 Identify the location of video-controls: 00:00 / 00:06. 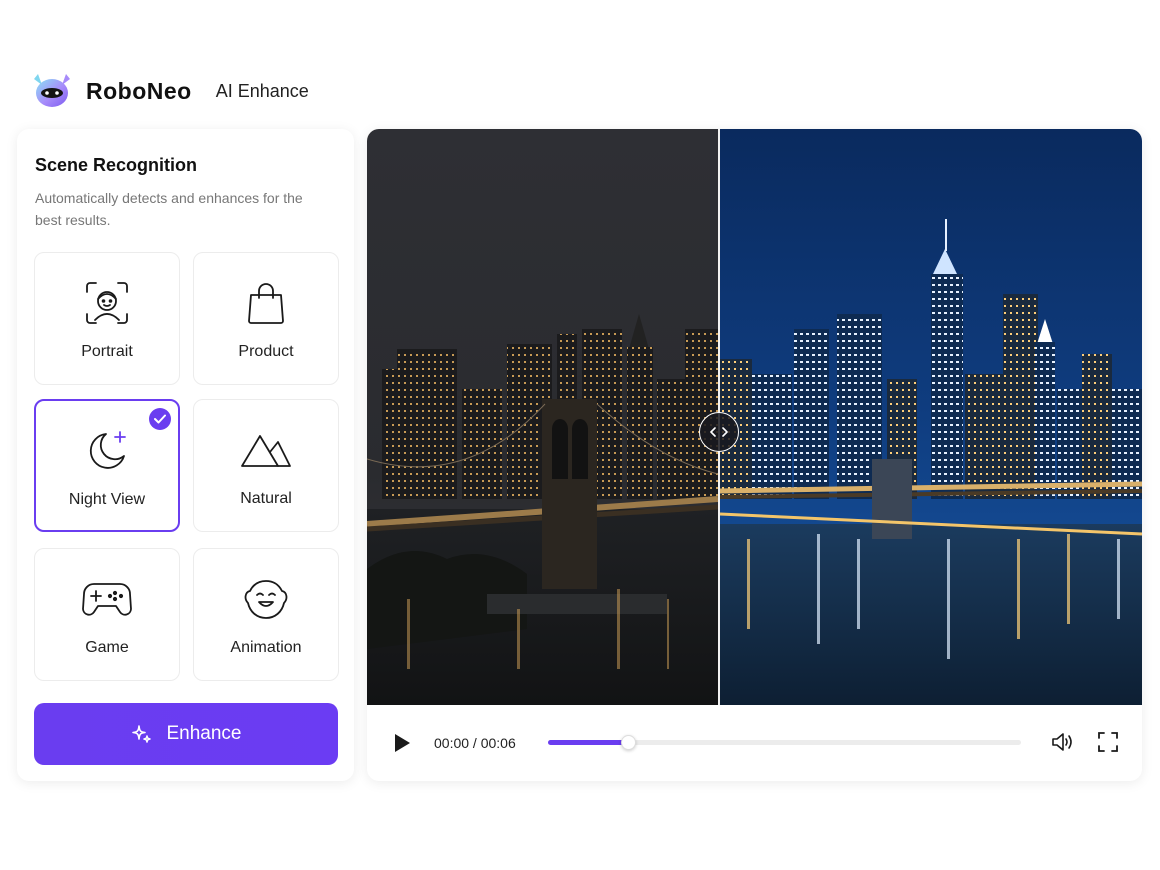
(754, 743).